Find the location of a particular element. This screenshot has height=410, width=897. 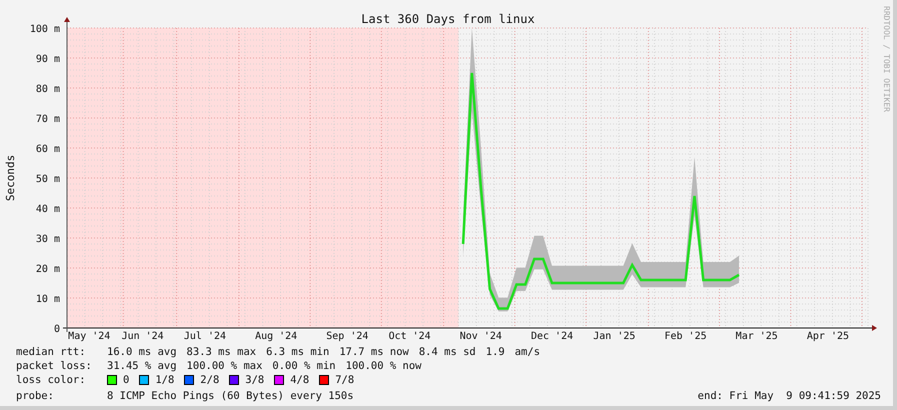

tick-label: 40 m is located at coordinates (48, 209).